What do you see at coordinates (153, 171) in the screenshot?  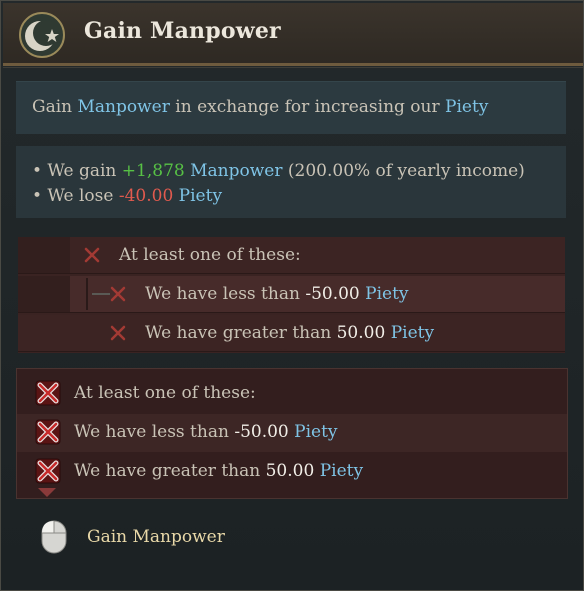 I see `effect-amount: +1,878` at bounding box center [153, 171].